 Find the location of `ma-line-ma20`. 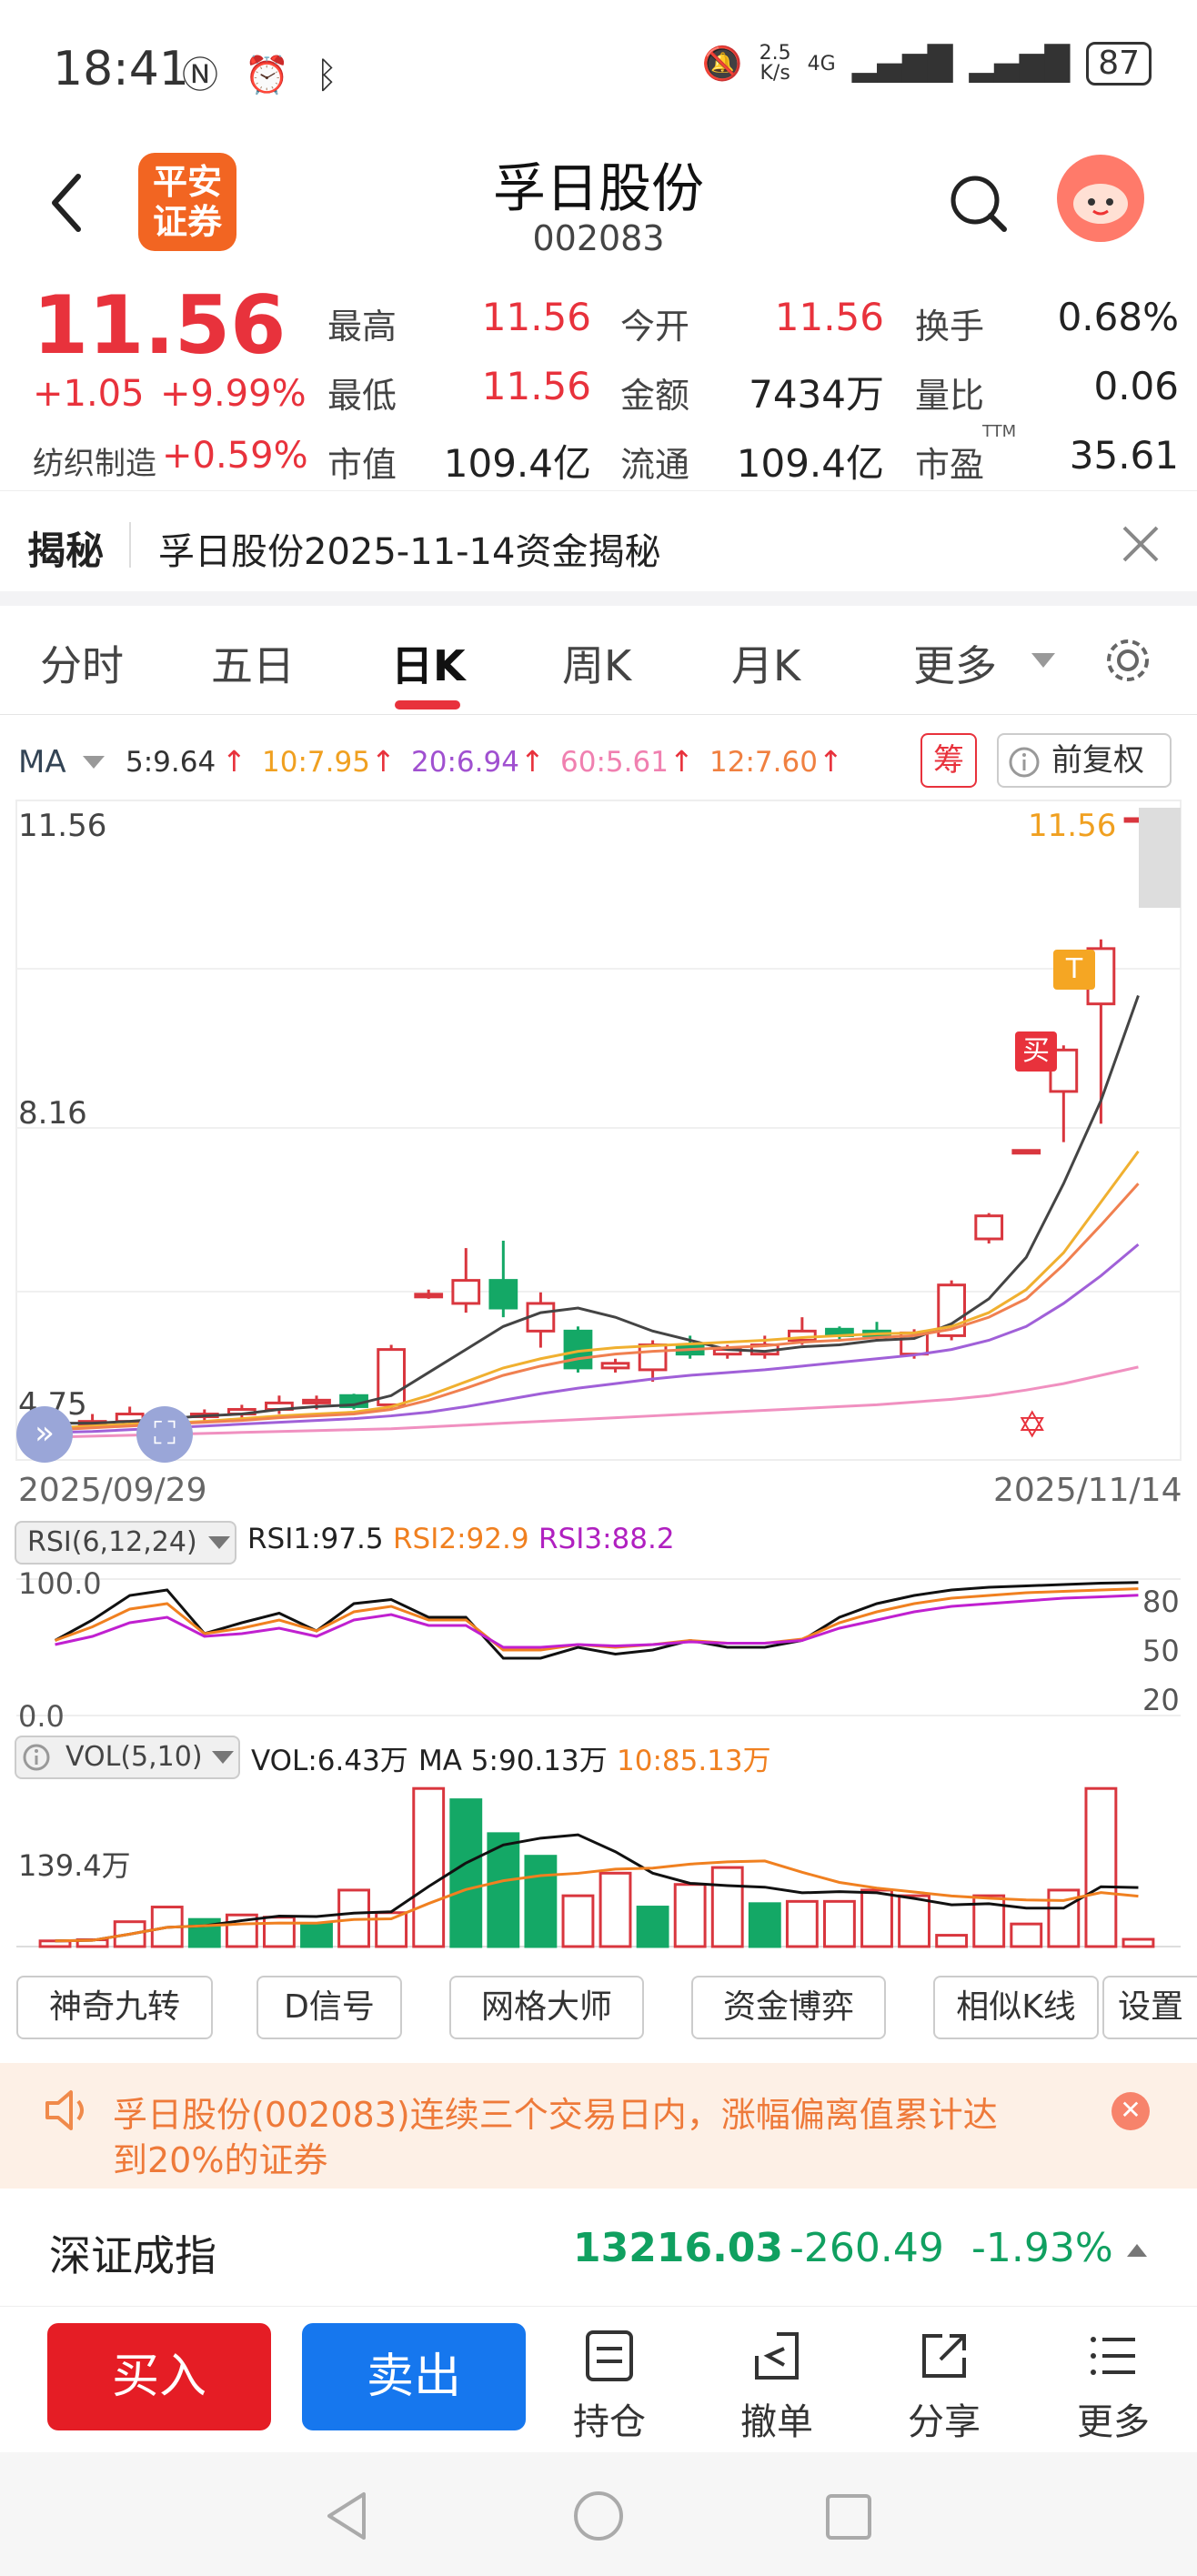

ma-line-ma20 is located at coordinates (597, 1338).